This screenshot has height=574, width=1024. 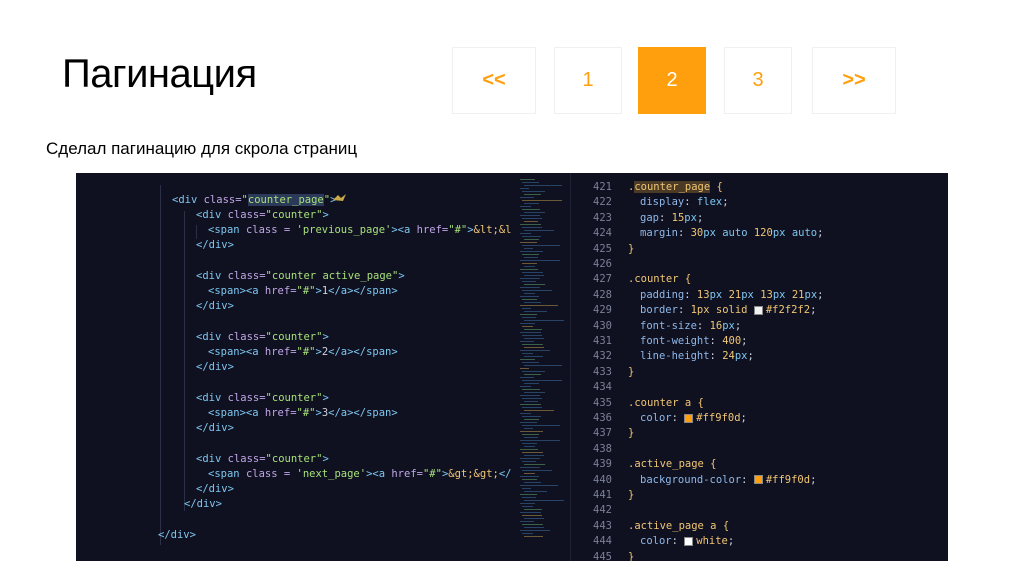 I want to click on css-code-line: gap: 15px;, so click(x=672, y=217).